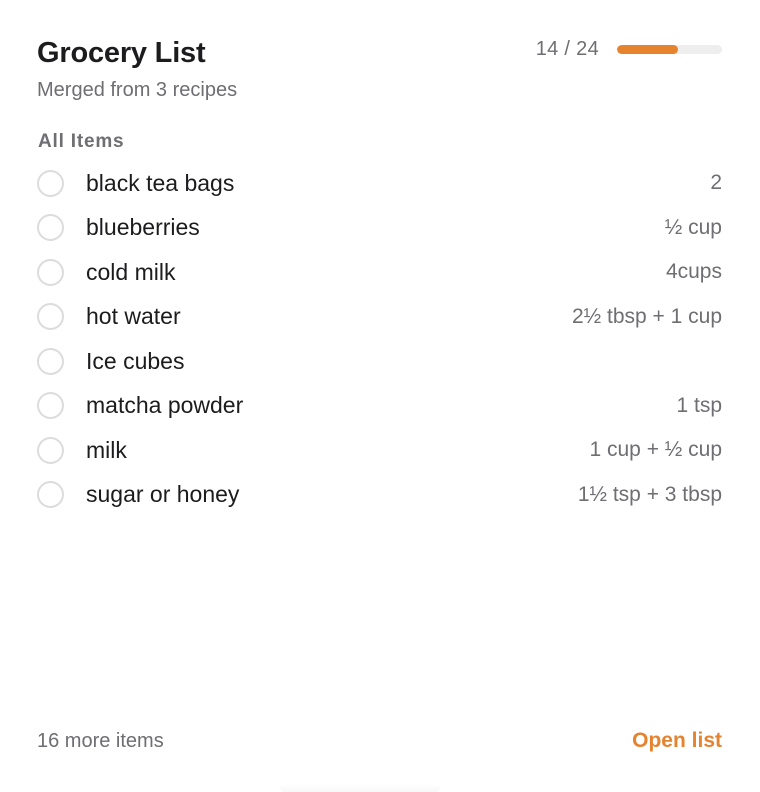  Describe the element at coordinates (360, 788) in the screenshot. I see `bottom-edge-shadow` at that location.